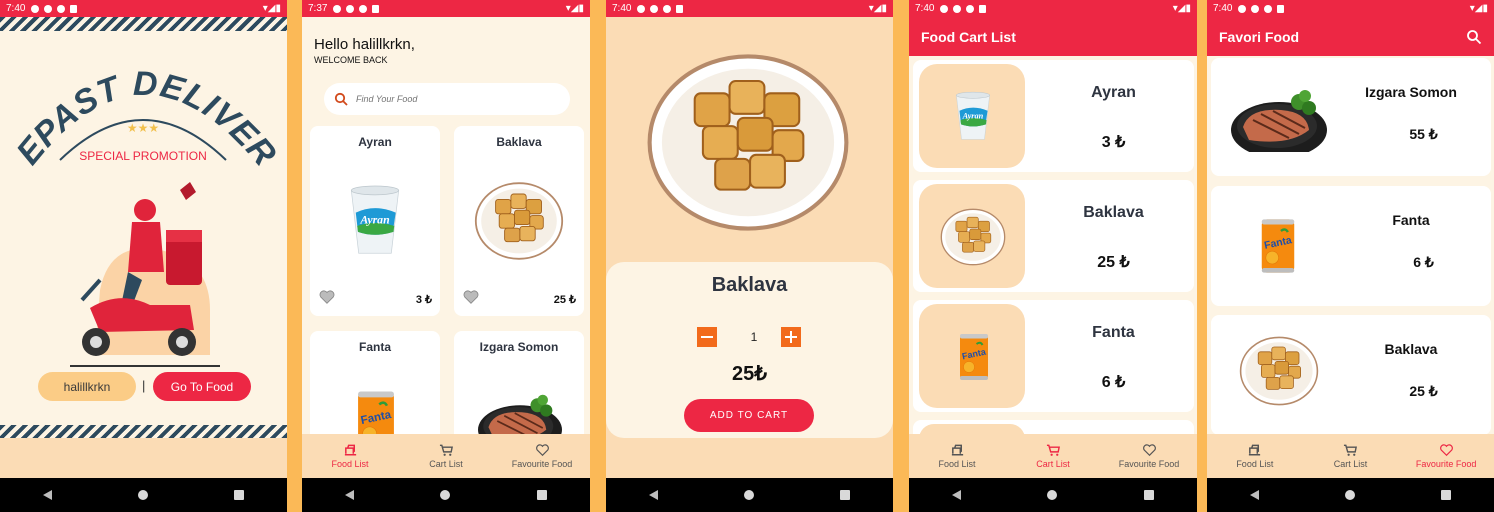  I want to click on food-card: Izgara Somon, so click(519, 391).